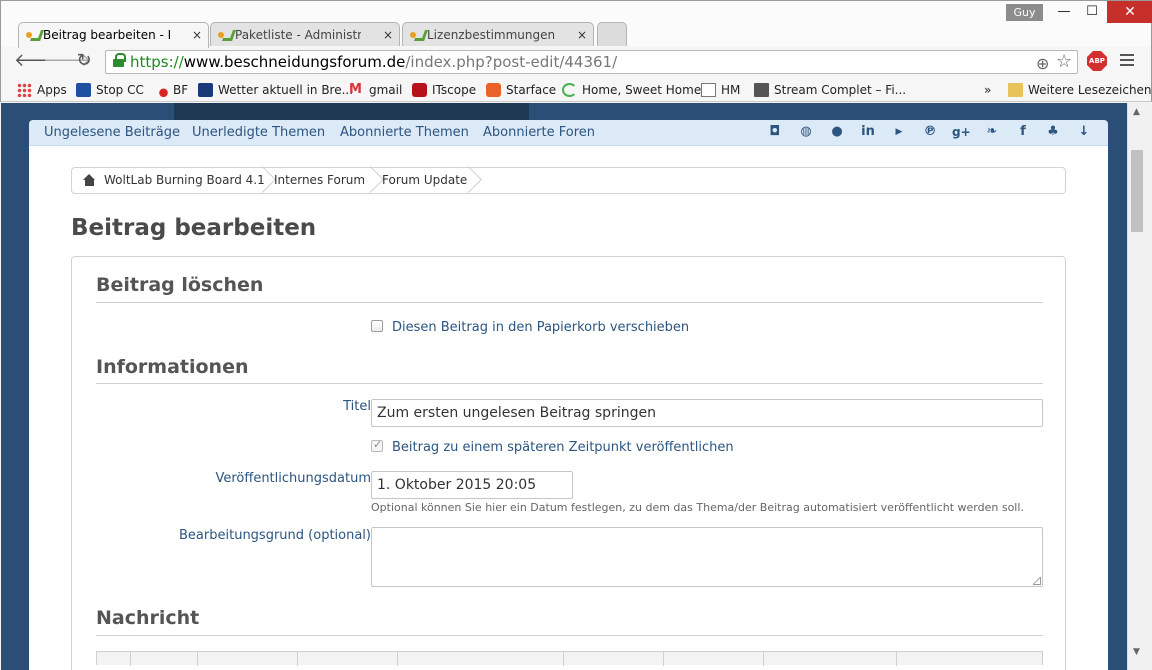 The width and height of the screenshot is (1152, 670). I want to click on url-scheme: https://, so click(157, 62).